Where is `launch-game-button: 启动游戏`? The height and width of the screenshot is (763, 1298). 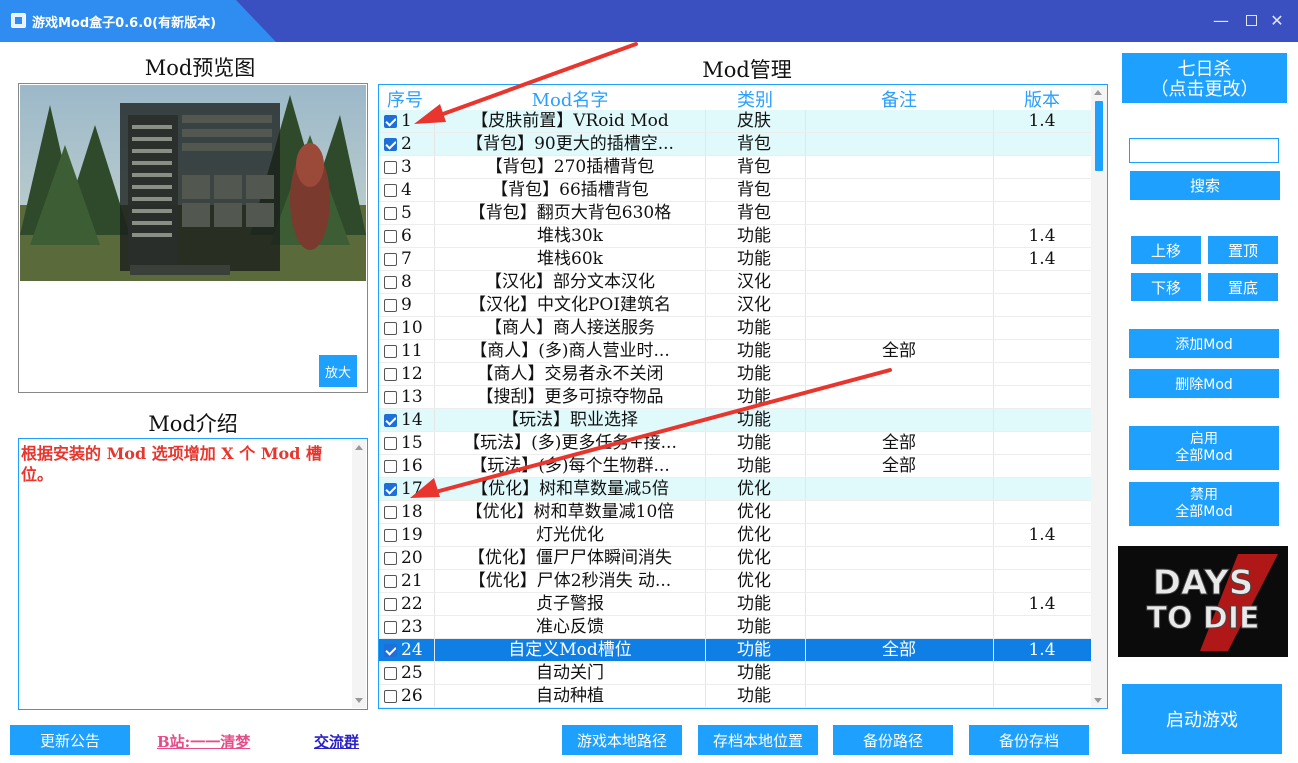
launch-game-button: 启动游戏 is located at coordinates (1202, 719).